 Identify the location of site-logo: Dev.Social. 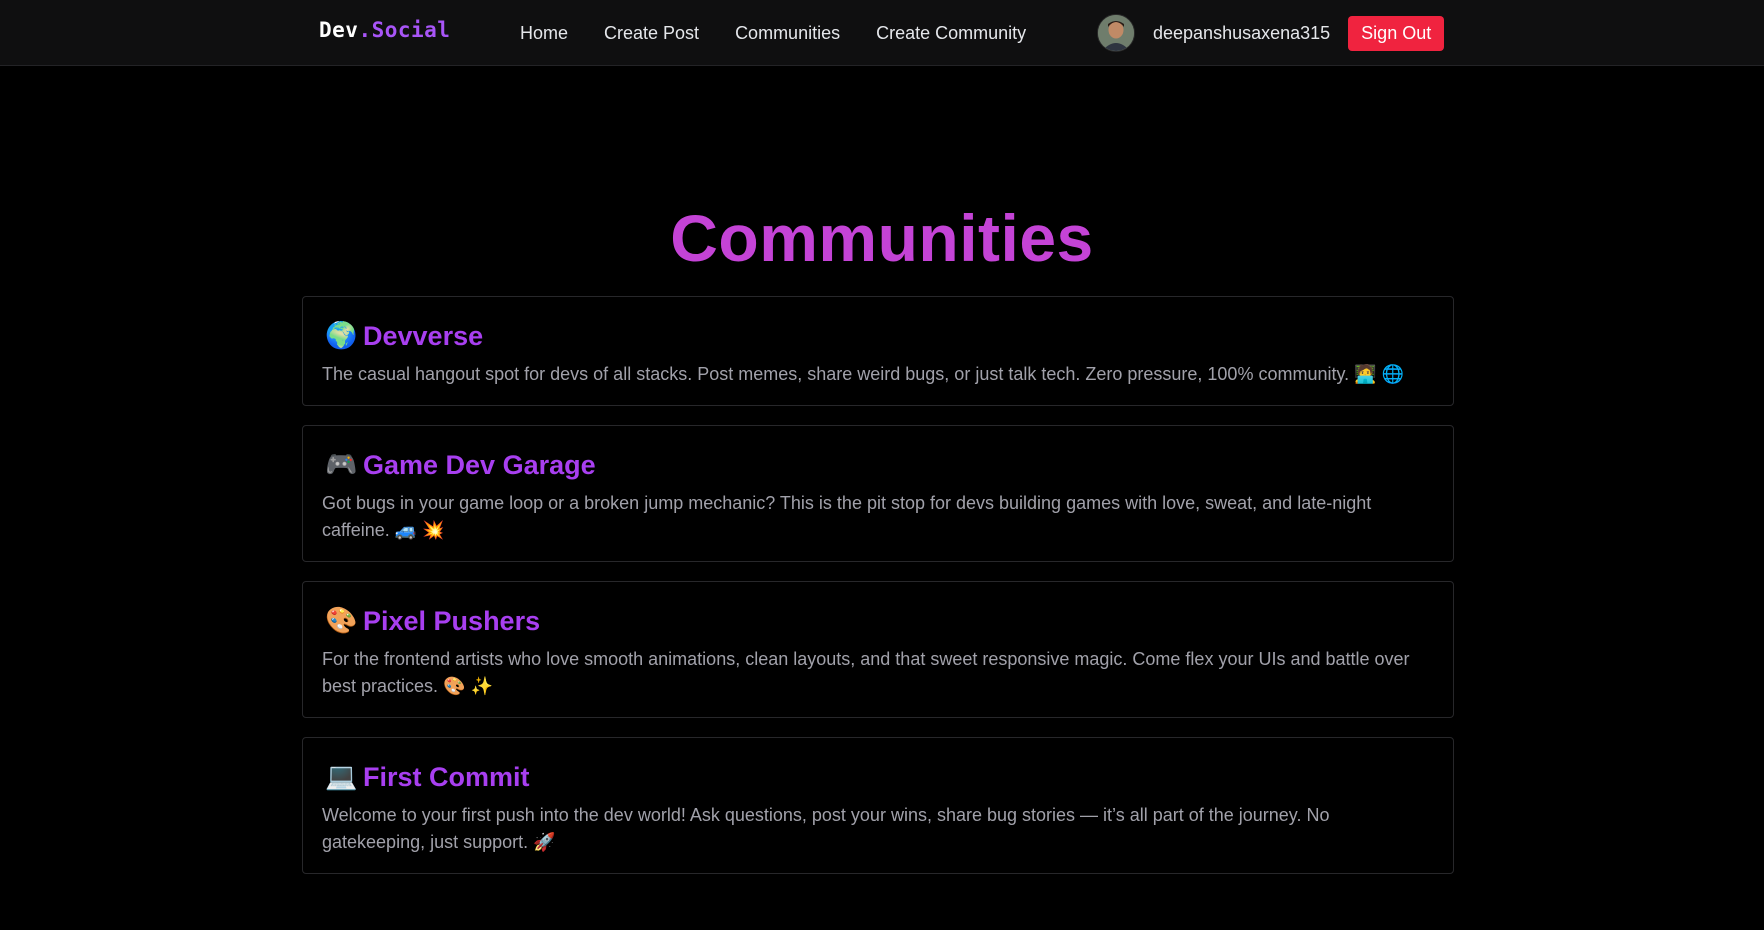
(384, 30).